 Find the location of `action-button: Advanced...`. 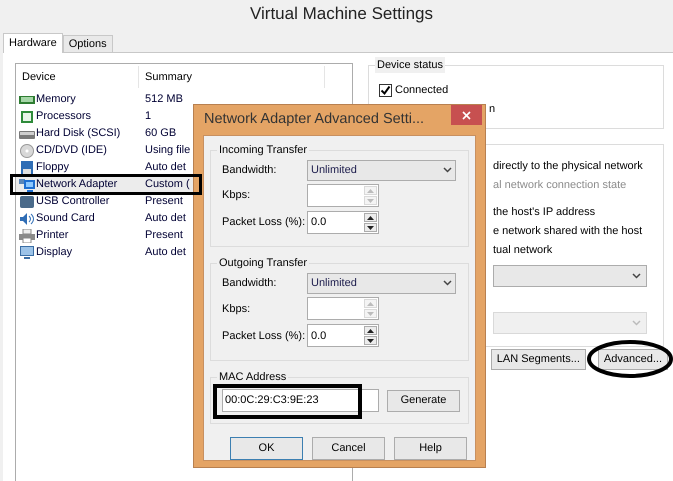

action-button: Advanced... is located at coordinates (633, 359).